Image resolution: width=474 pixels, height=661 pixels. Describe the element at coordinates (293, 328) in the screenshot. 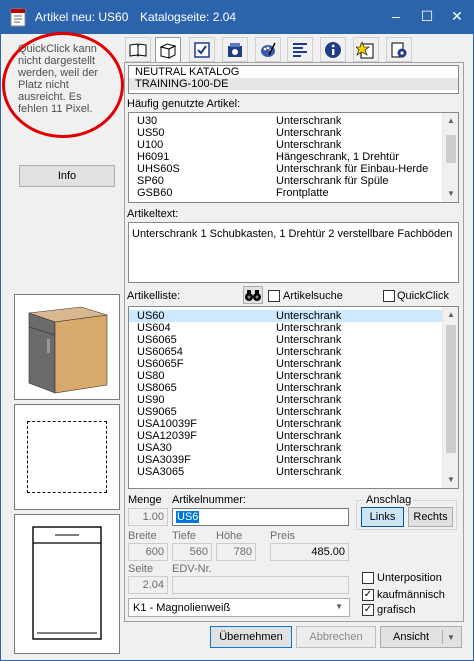

I see `list-item: US604 Unterschrank` at that location.